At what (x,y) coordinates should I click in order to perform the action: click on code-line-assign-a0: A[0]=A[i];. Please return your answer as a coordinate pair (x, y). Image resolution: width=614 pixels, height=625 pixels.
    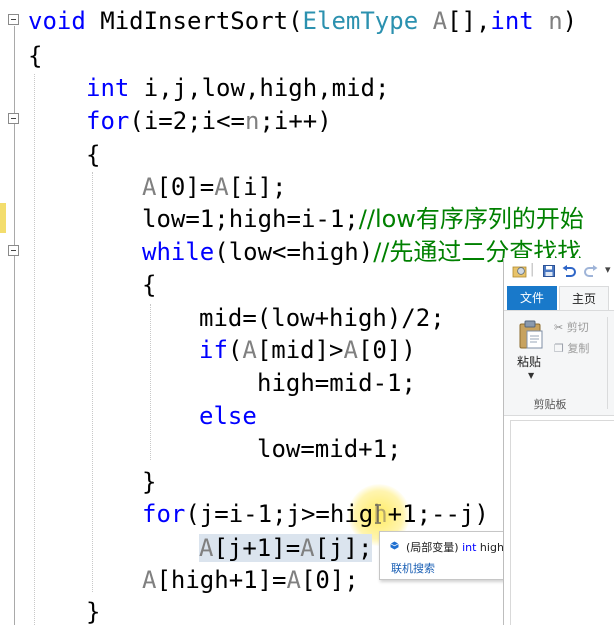
    Looking at the image, I should click on (214, 187).